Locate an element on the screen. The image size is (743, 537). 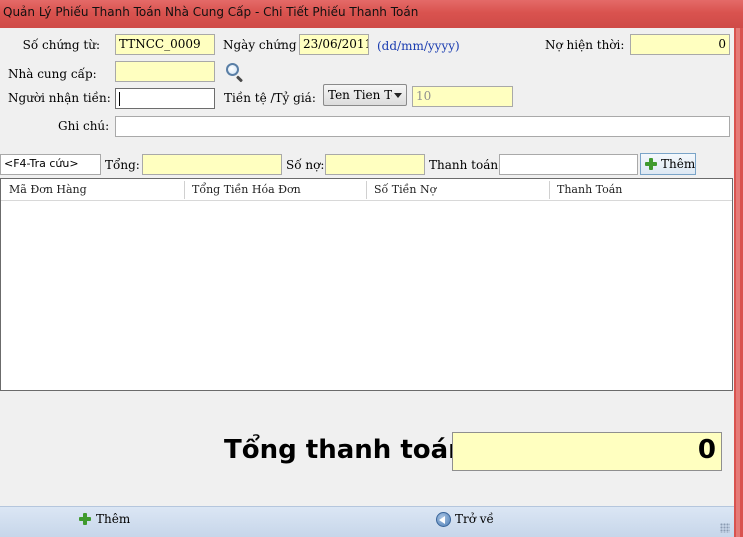
lookup-field: <F4-Tra cứu> is located at coordinates (50, 164).